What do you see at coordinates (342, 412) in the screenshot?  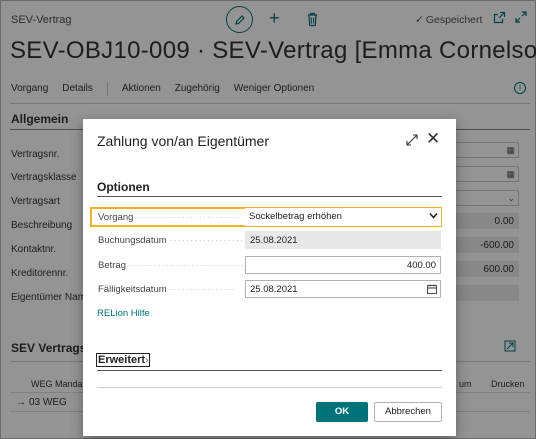 I see `ok-button: OK` at bounding box center [342, 412].